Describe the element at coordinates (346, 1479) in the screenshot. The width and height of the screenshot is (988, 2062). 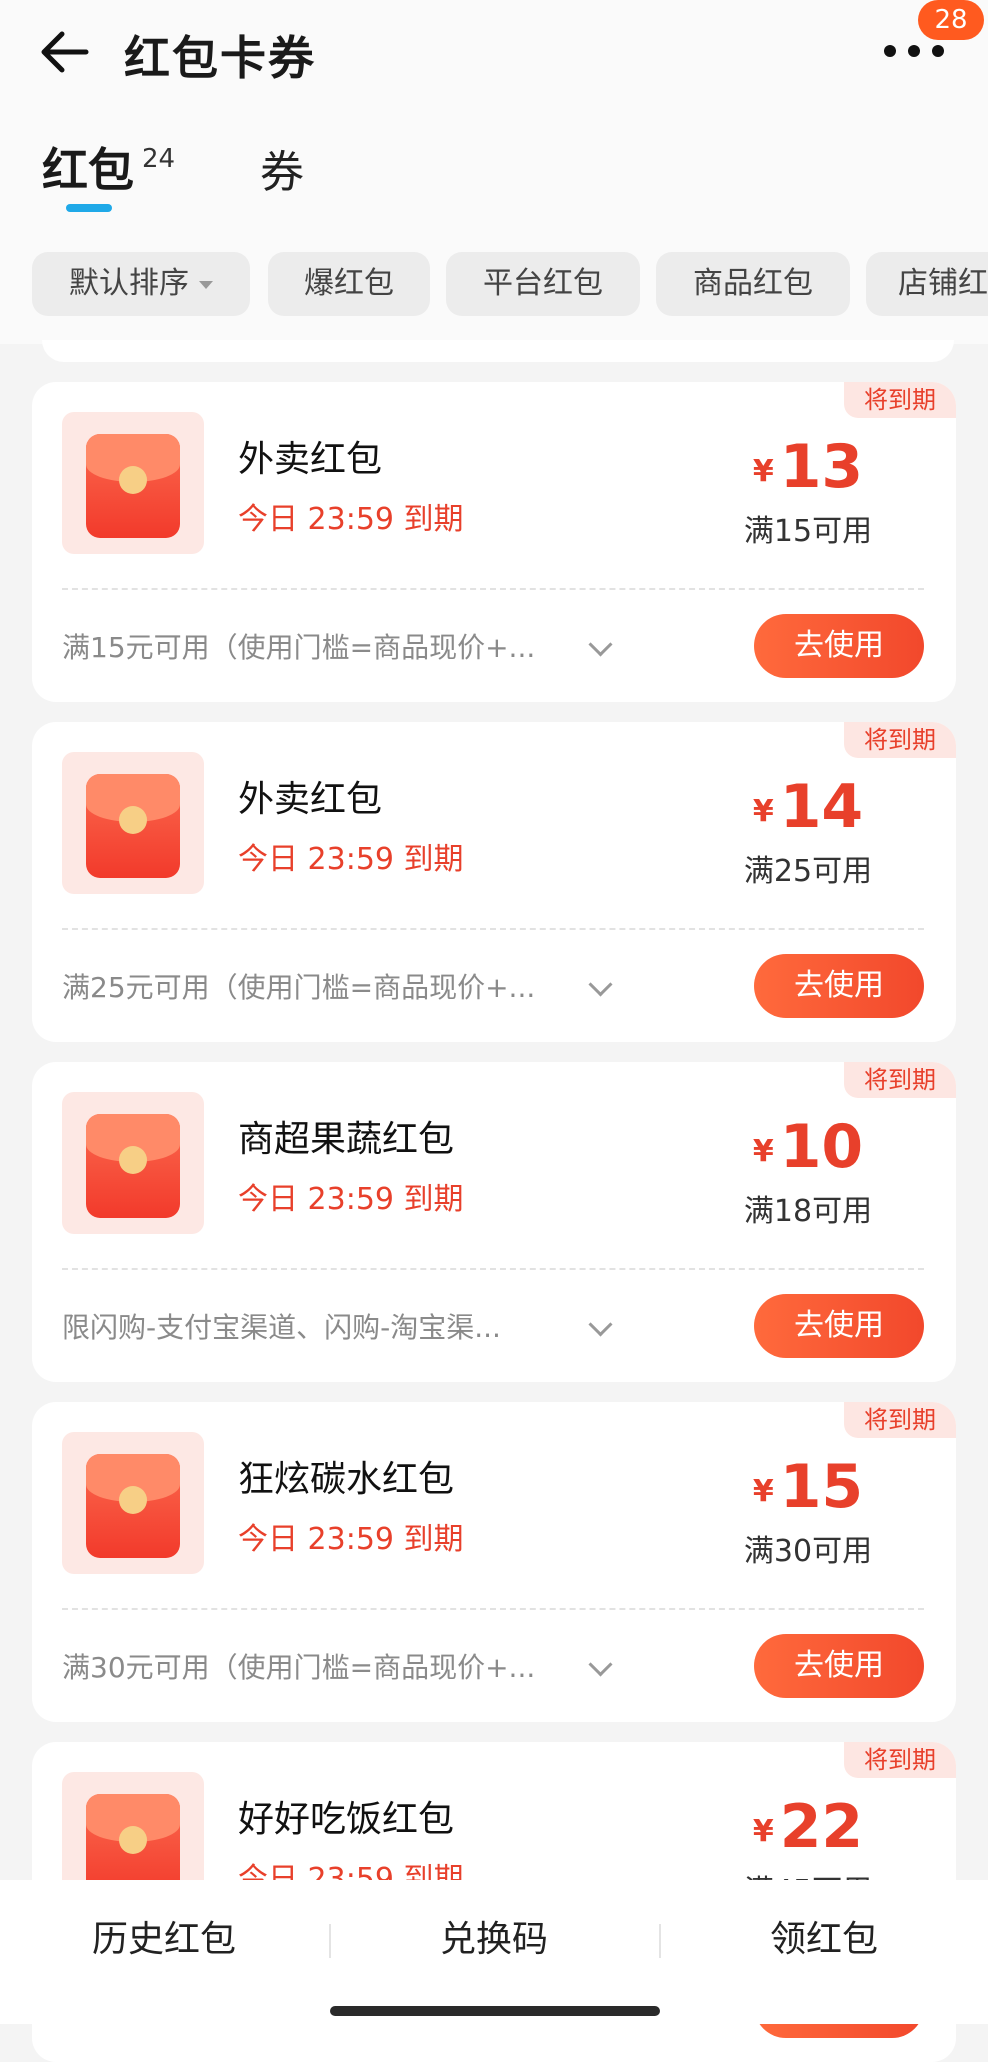
I see `card-title: 狂炫碳水红包` at that location.